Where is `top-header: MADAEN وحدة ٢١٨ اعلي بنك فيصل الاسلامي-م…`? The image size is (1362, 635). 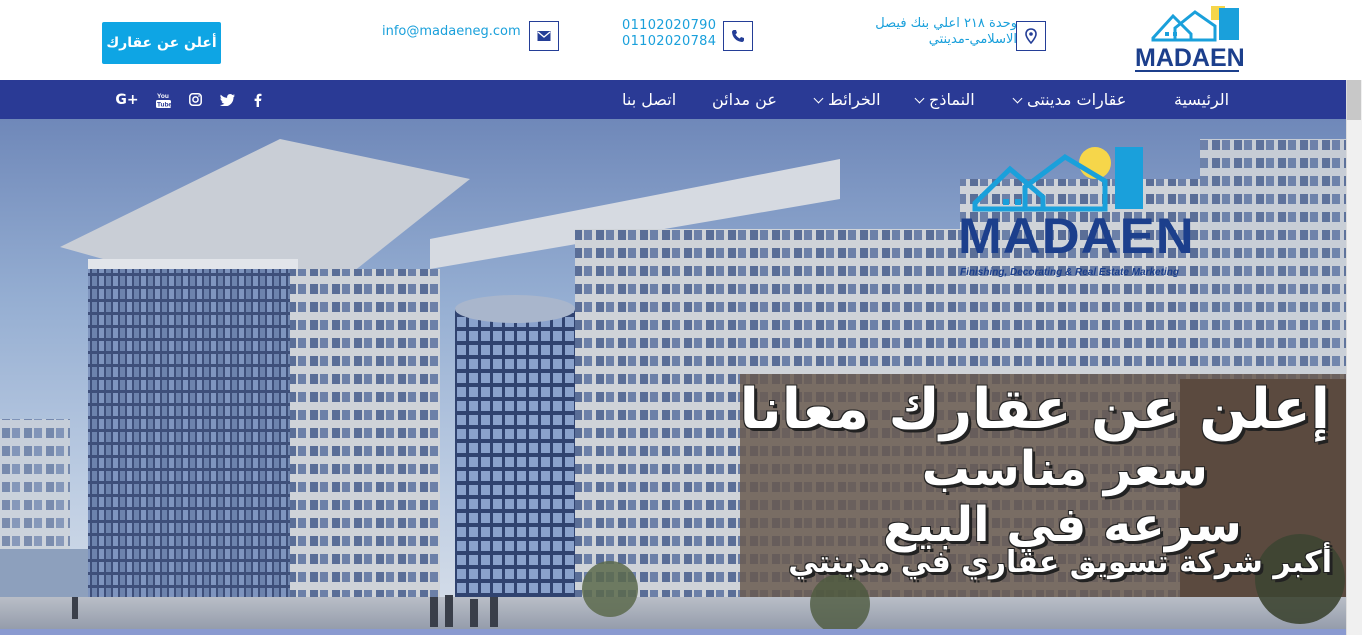 top-header: MADAEN وحدة ٢١٨ اعلي بنك فيصل الاسلامي-م… is located at coordinates (681, 40).